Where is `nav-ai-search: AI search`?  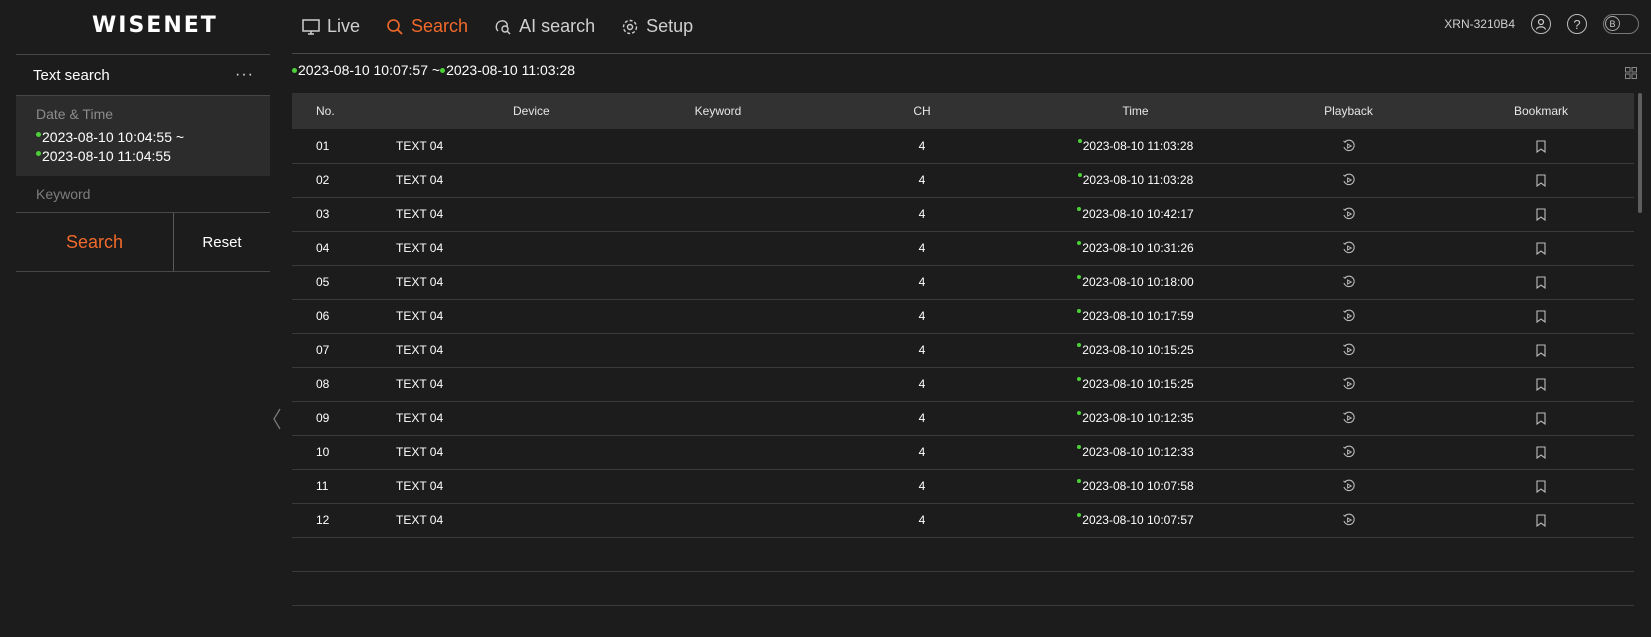 nav-ai-search: AI search is located at coordinates (544, 26).